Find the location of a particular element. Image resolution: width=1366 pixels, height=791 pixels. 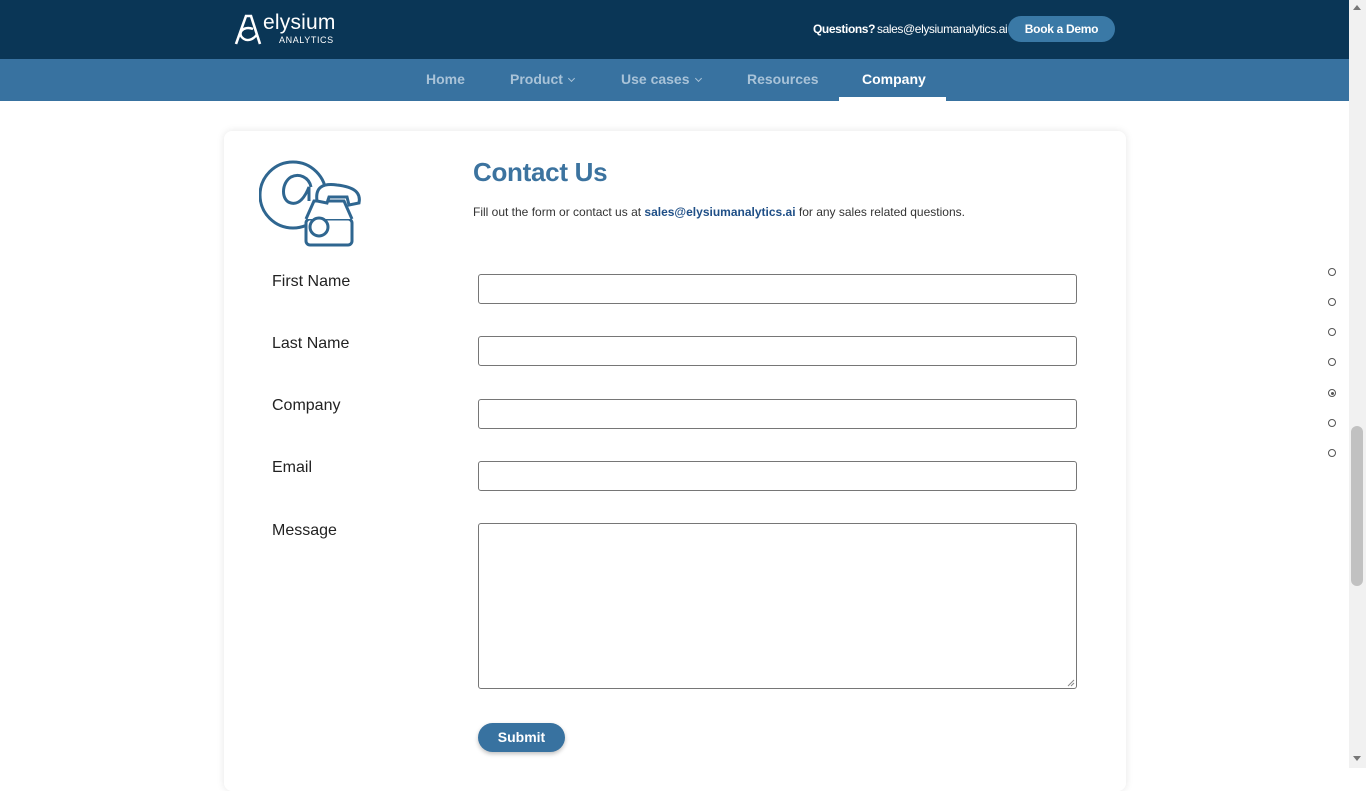

nav-item-resources: Resources is located at coordinates (783, 80).